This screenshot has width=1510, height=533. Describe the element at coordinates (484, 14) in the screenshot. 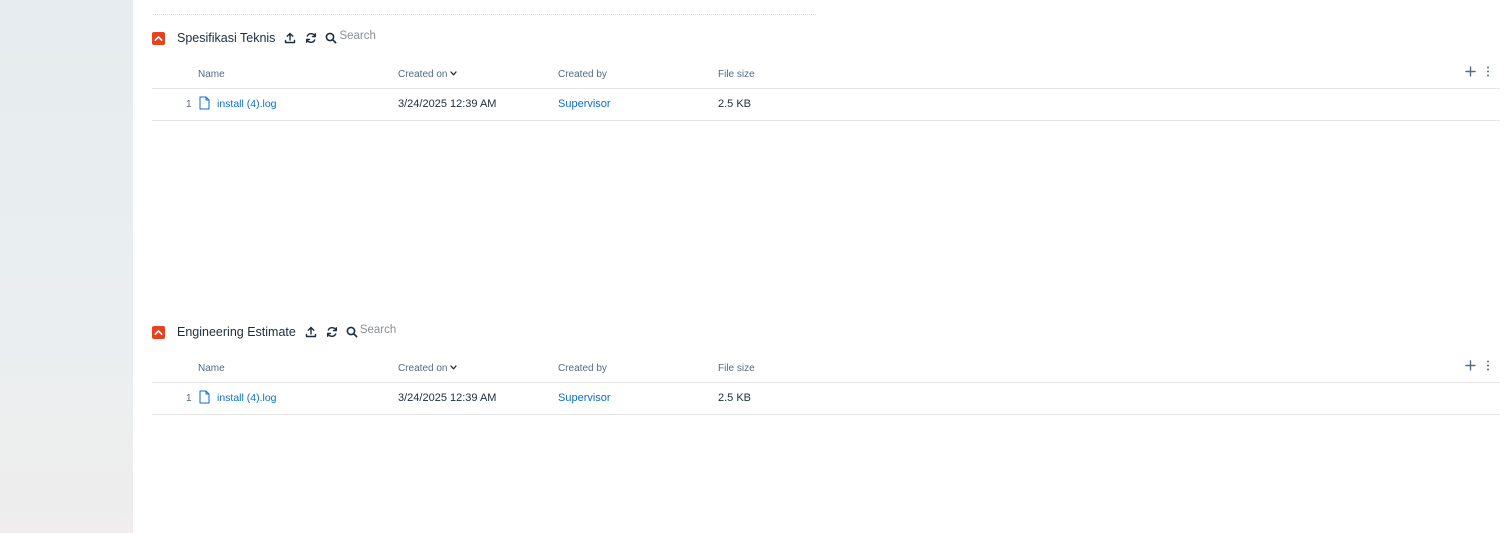

I see `section-divider` at that location.